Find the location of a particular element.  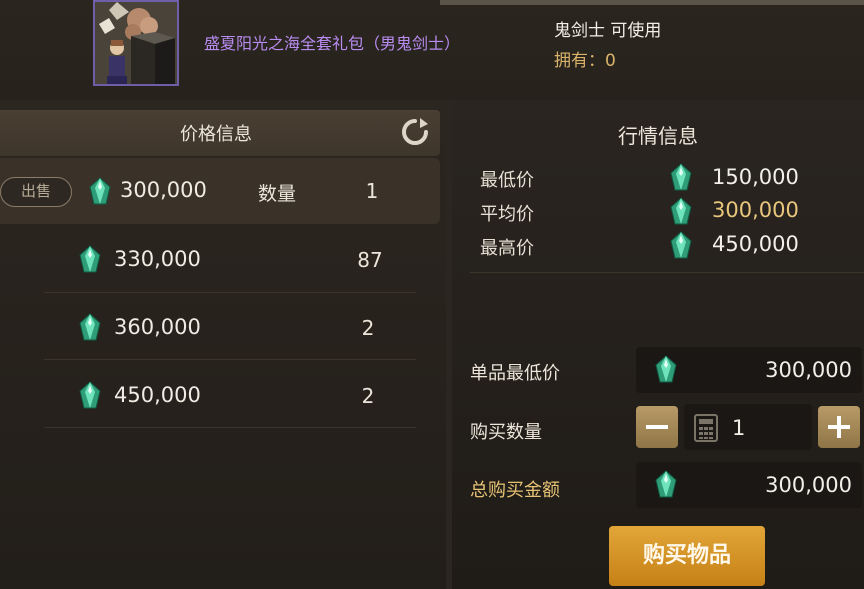

increase-quantity-button is located at coordinates (839, 427).